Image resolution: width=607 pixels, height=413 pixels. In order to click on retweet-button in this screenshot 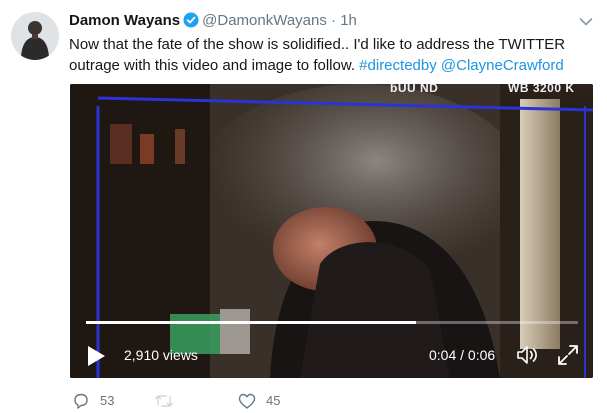, I will do `click(169, 401)`.